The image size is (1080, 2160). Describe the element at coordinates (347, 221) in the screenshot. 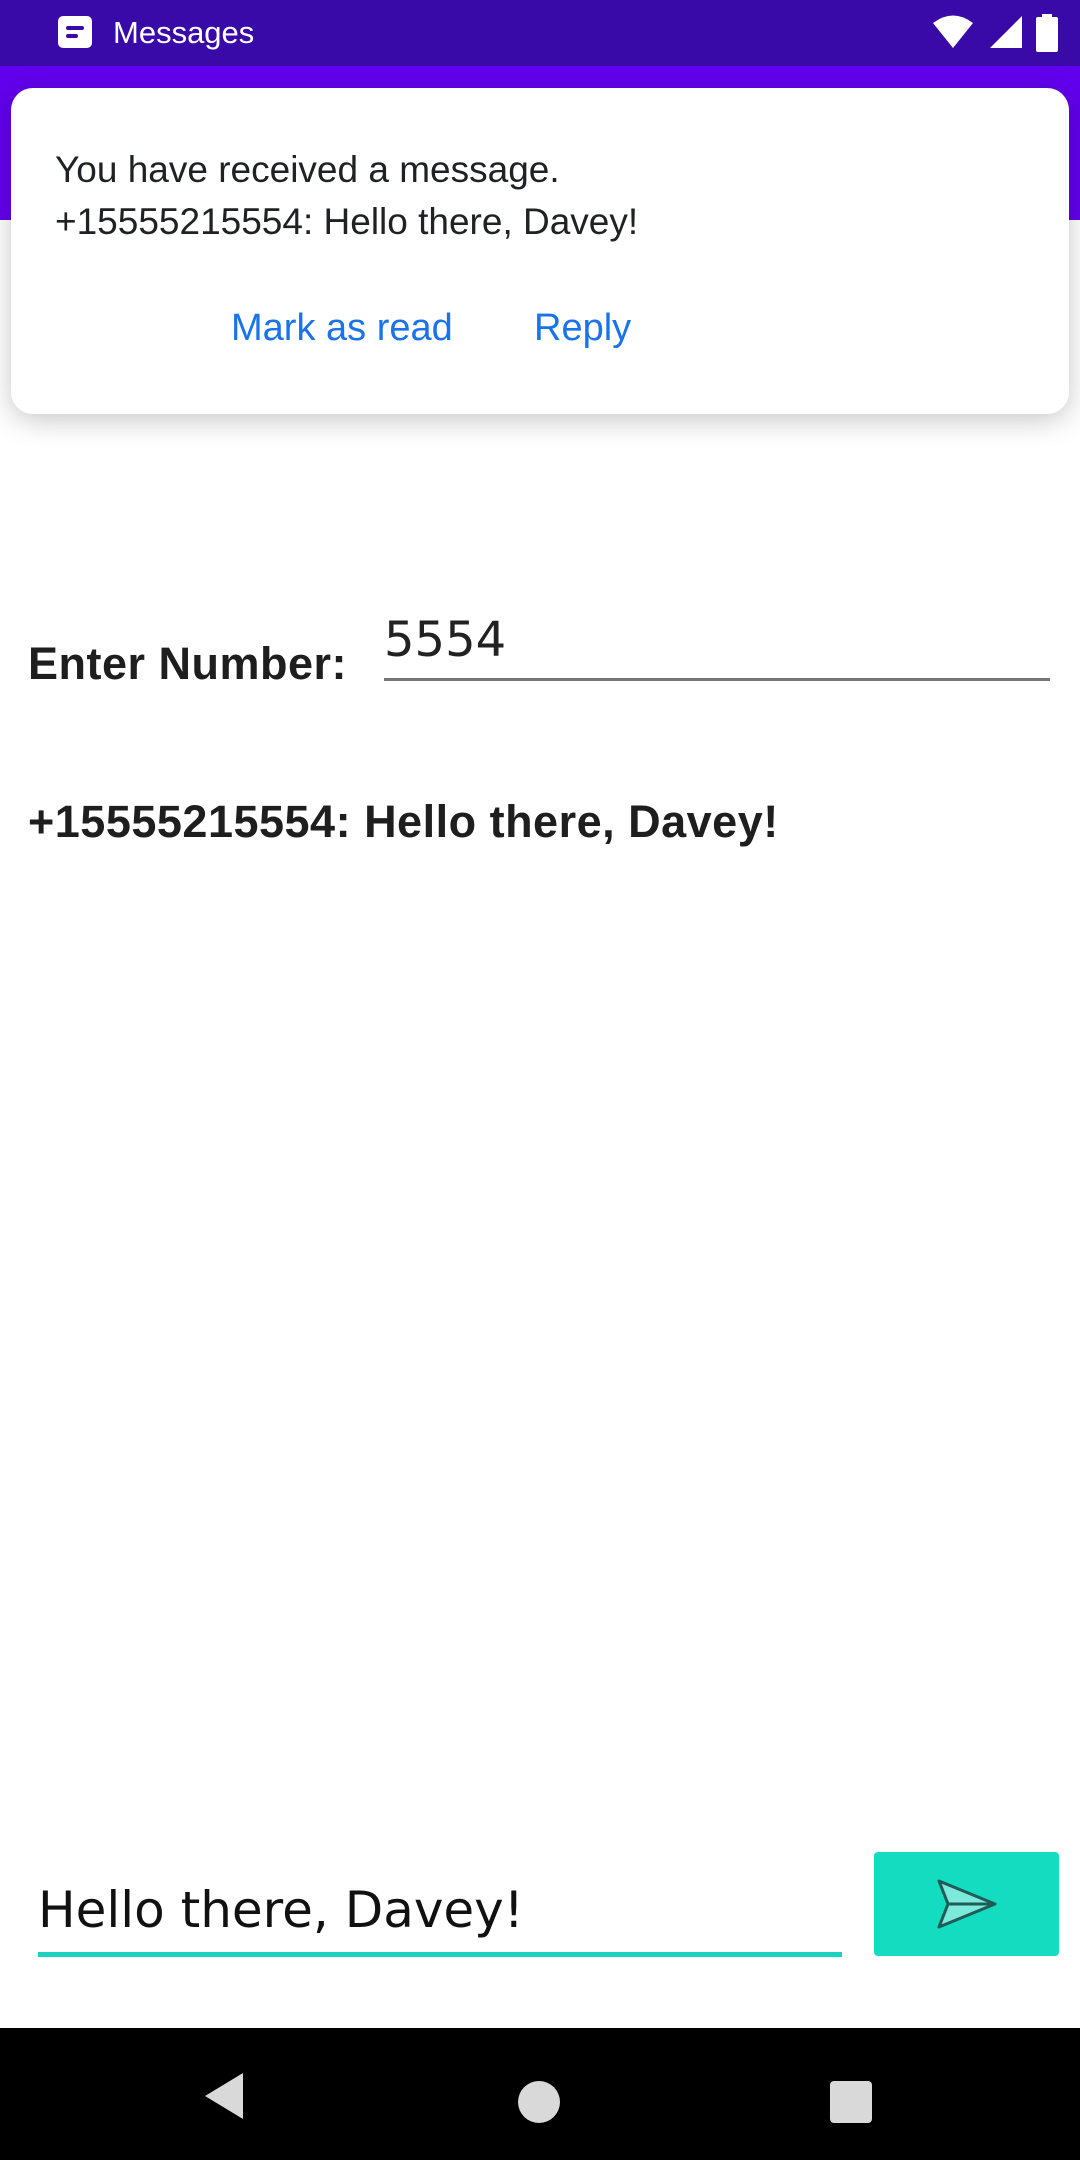

I see `notification-body: +15555215554: Hello there, Davey!` at that location.